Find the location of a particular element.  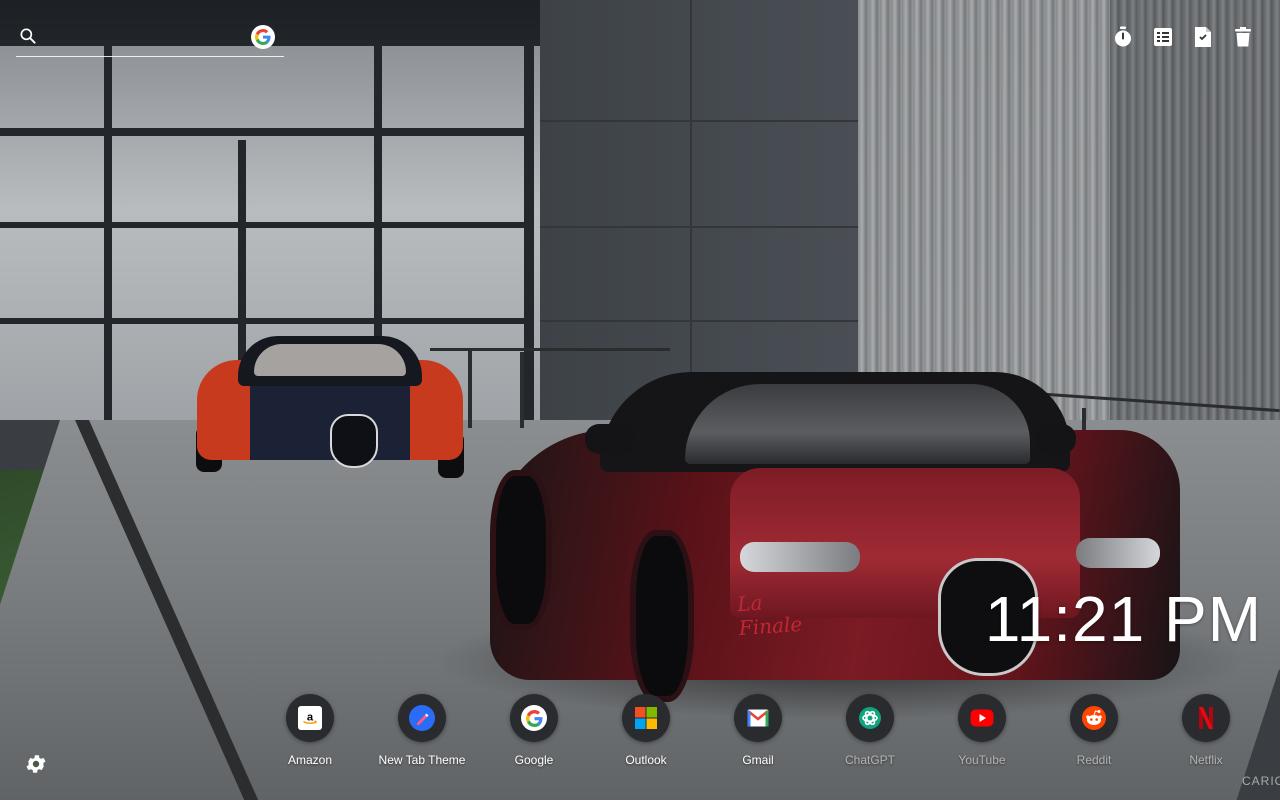

notes-icon is located at coordinates (1203, 37).